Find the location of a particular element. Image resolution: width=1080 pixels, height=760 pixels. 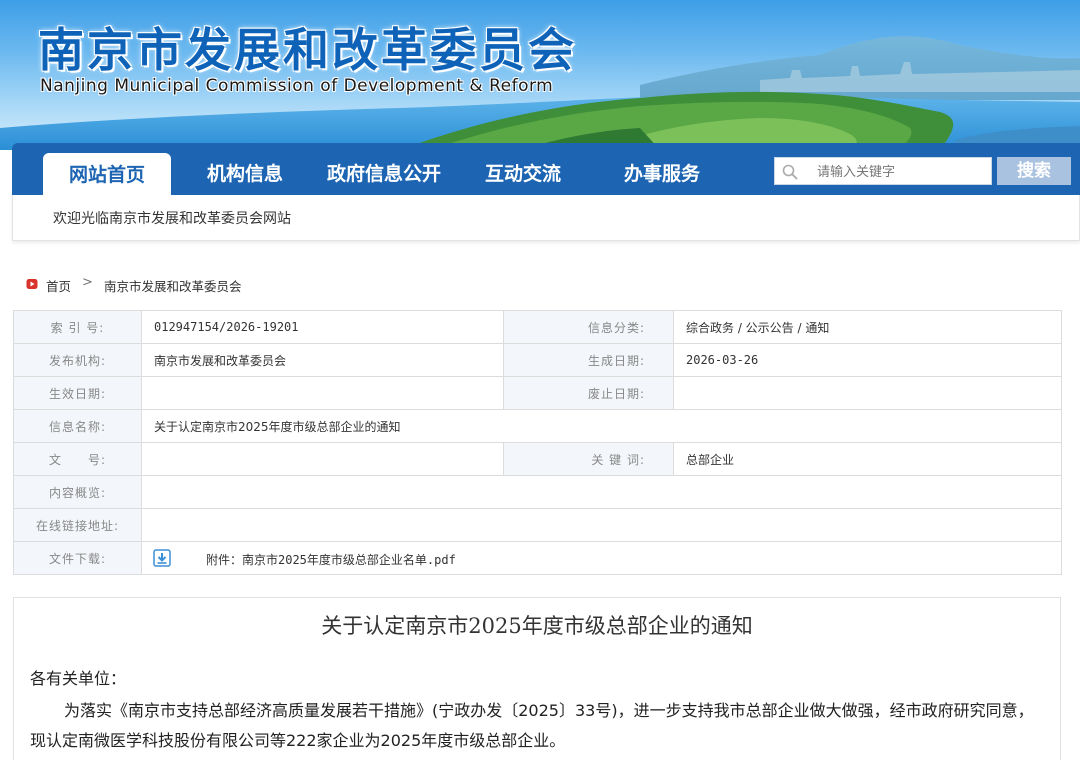

download-icon is located at coordinates (162, 558).